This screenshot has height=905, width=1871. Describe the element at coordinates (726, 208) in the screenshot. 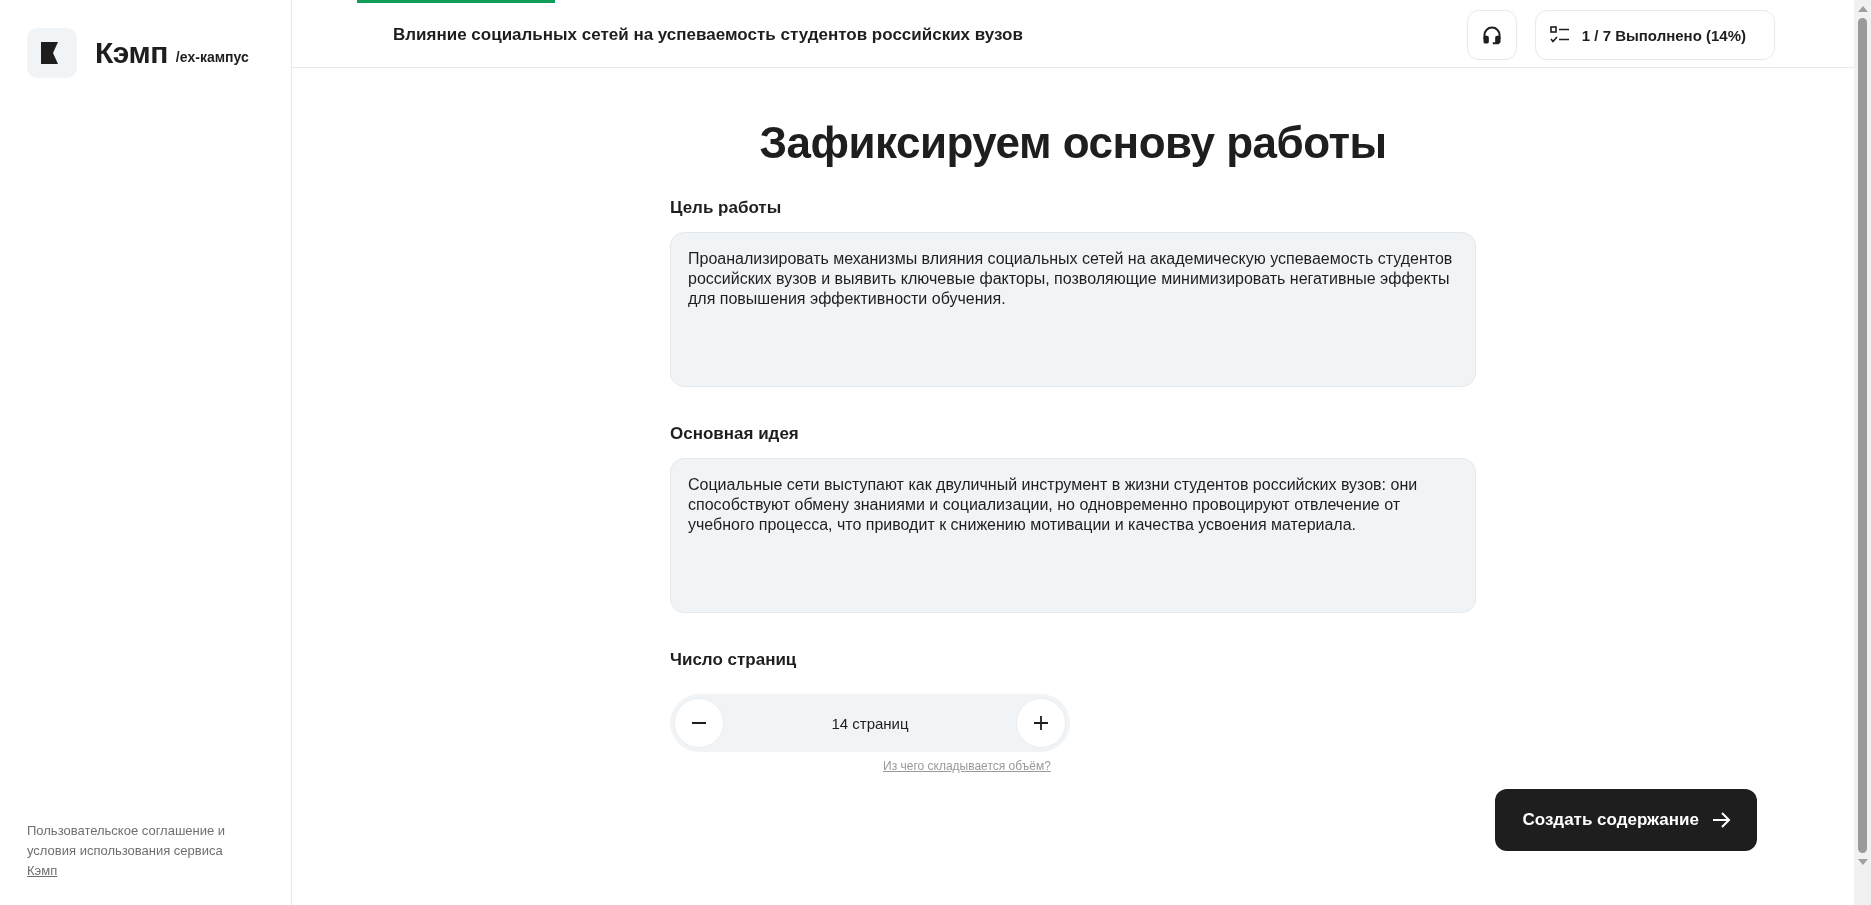

I see `field-label: Цель работы` at that location.